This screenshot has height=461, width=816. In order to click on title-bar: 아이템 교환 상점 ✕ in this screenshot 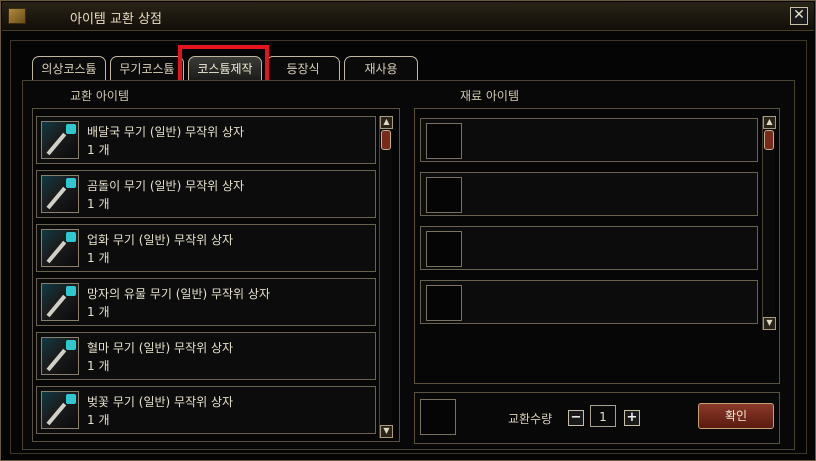, I will do `click(408, 16)`.